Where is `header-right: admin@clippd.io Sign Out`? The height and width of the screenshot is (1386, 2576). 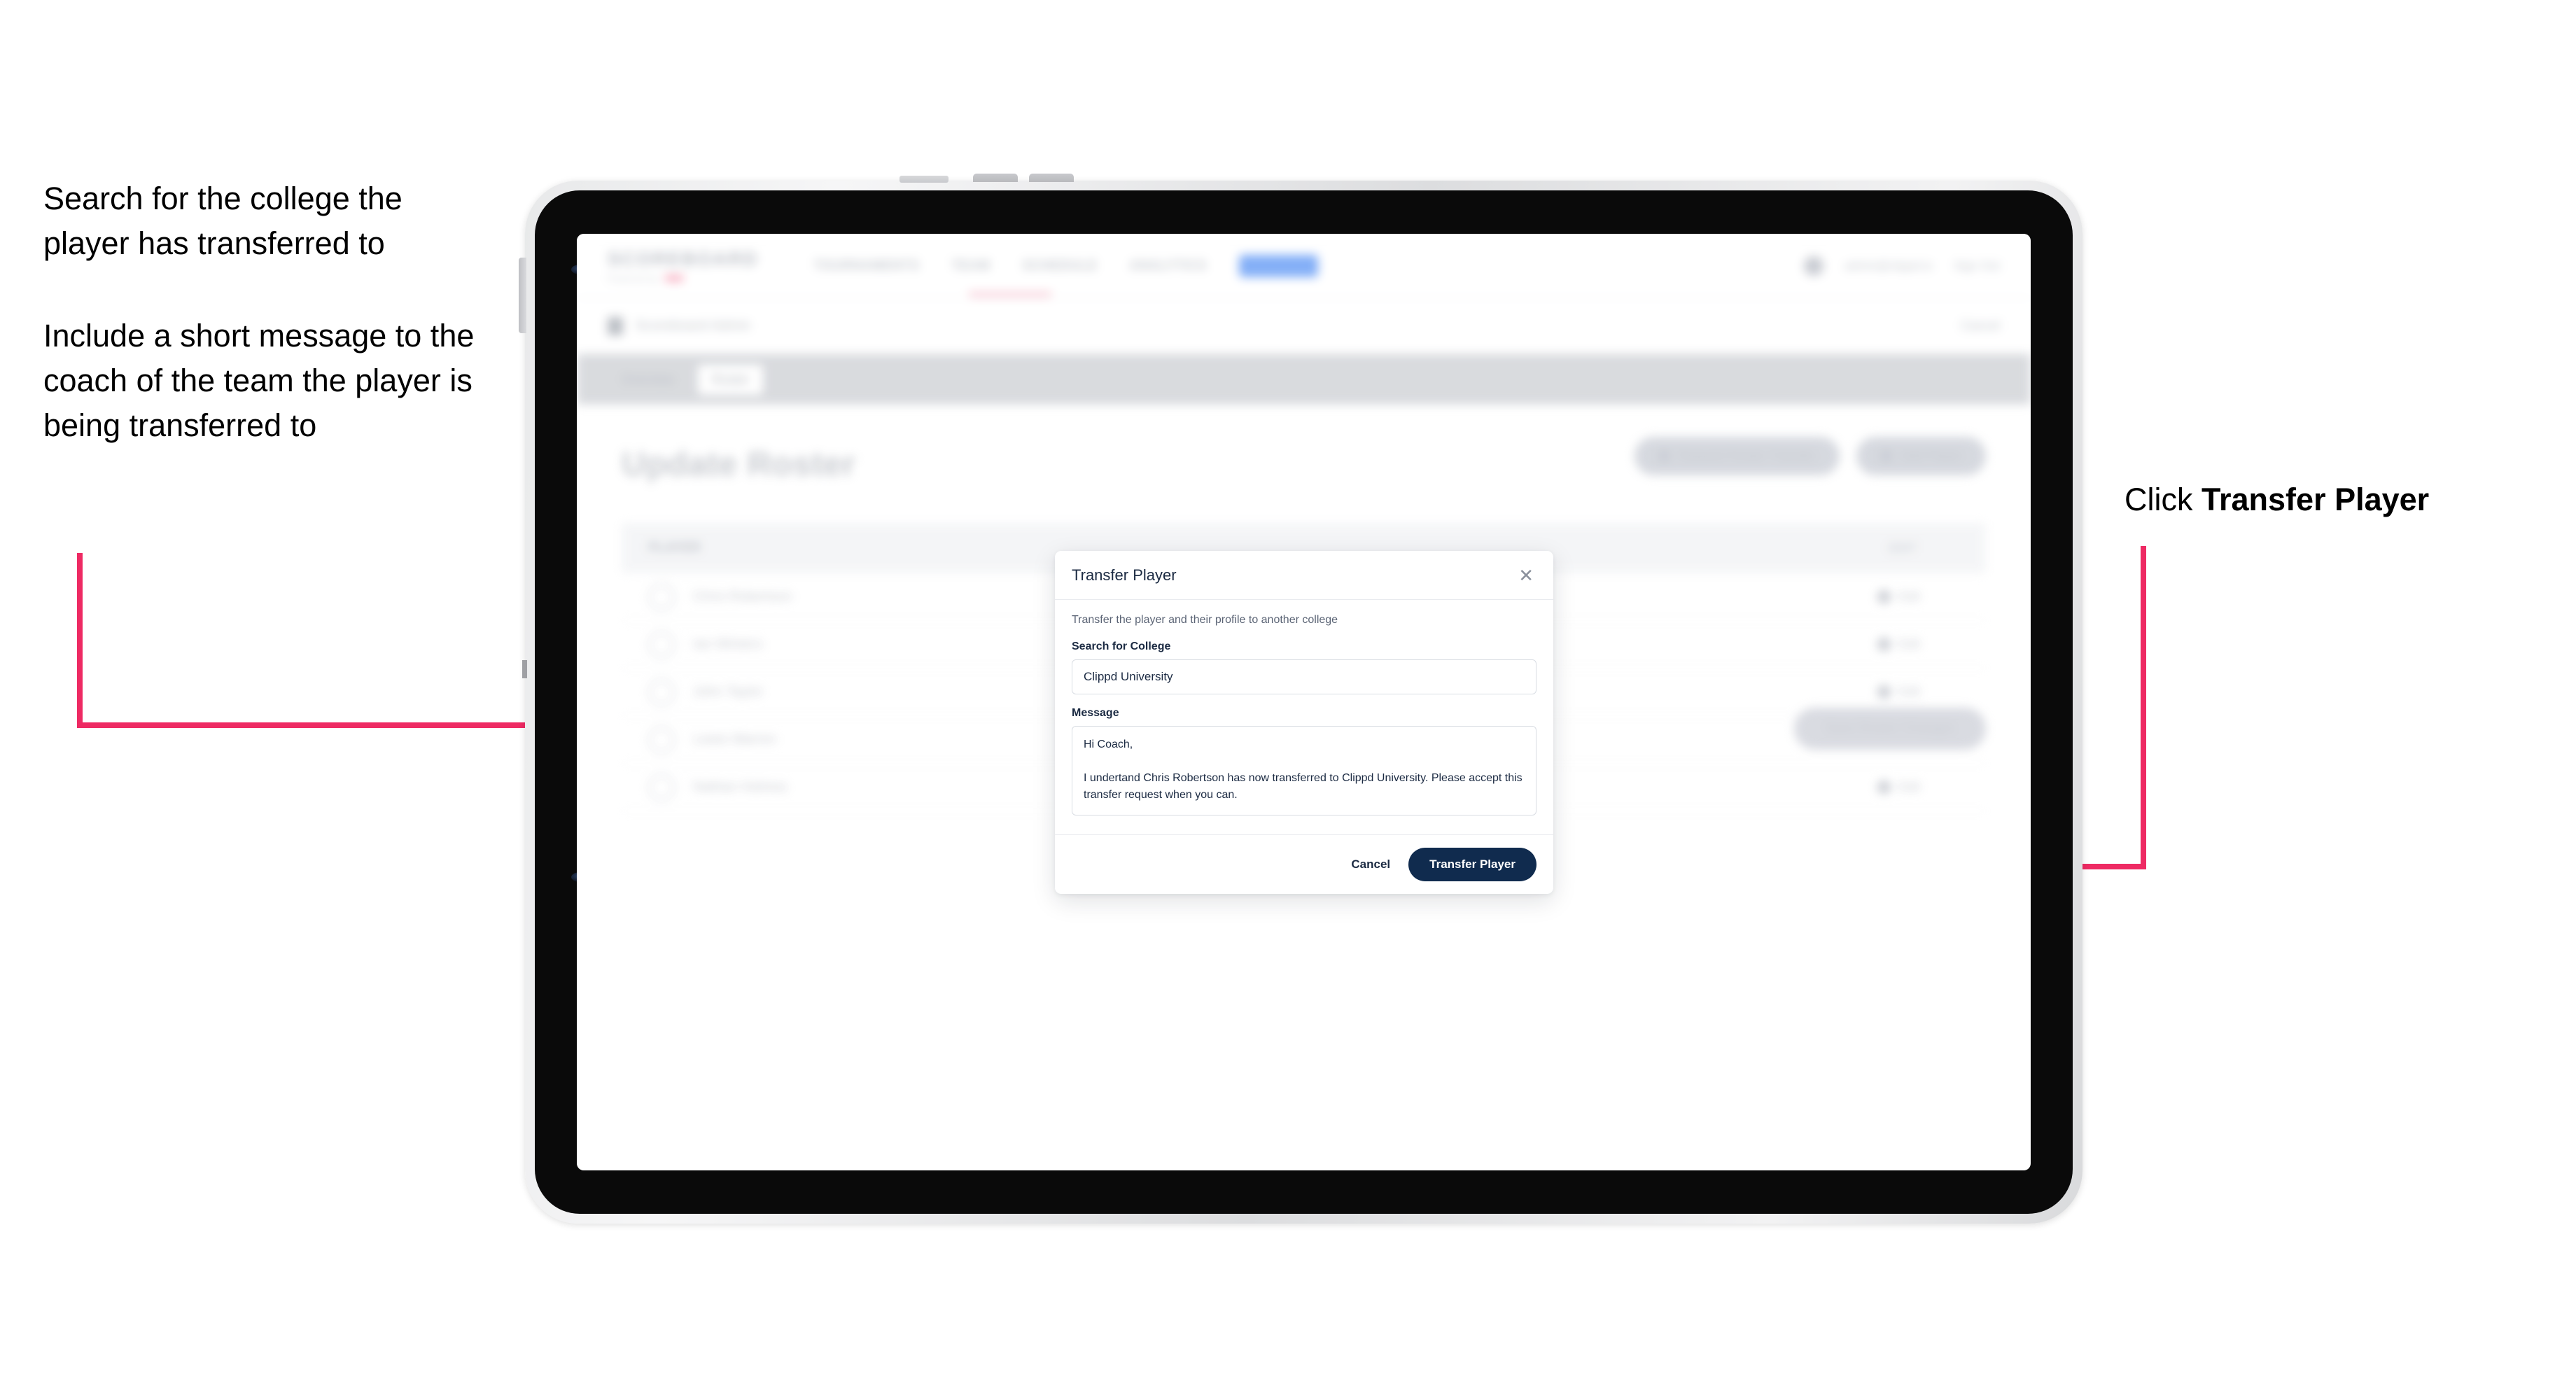 header-right: admin@clippd.io Sign Out is located at coordinates (1901, 265).